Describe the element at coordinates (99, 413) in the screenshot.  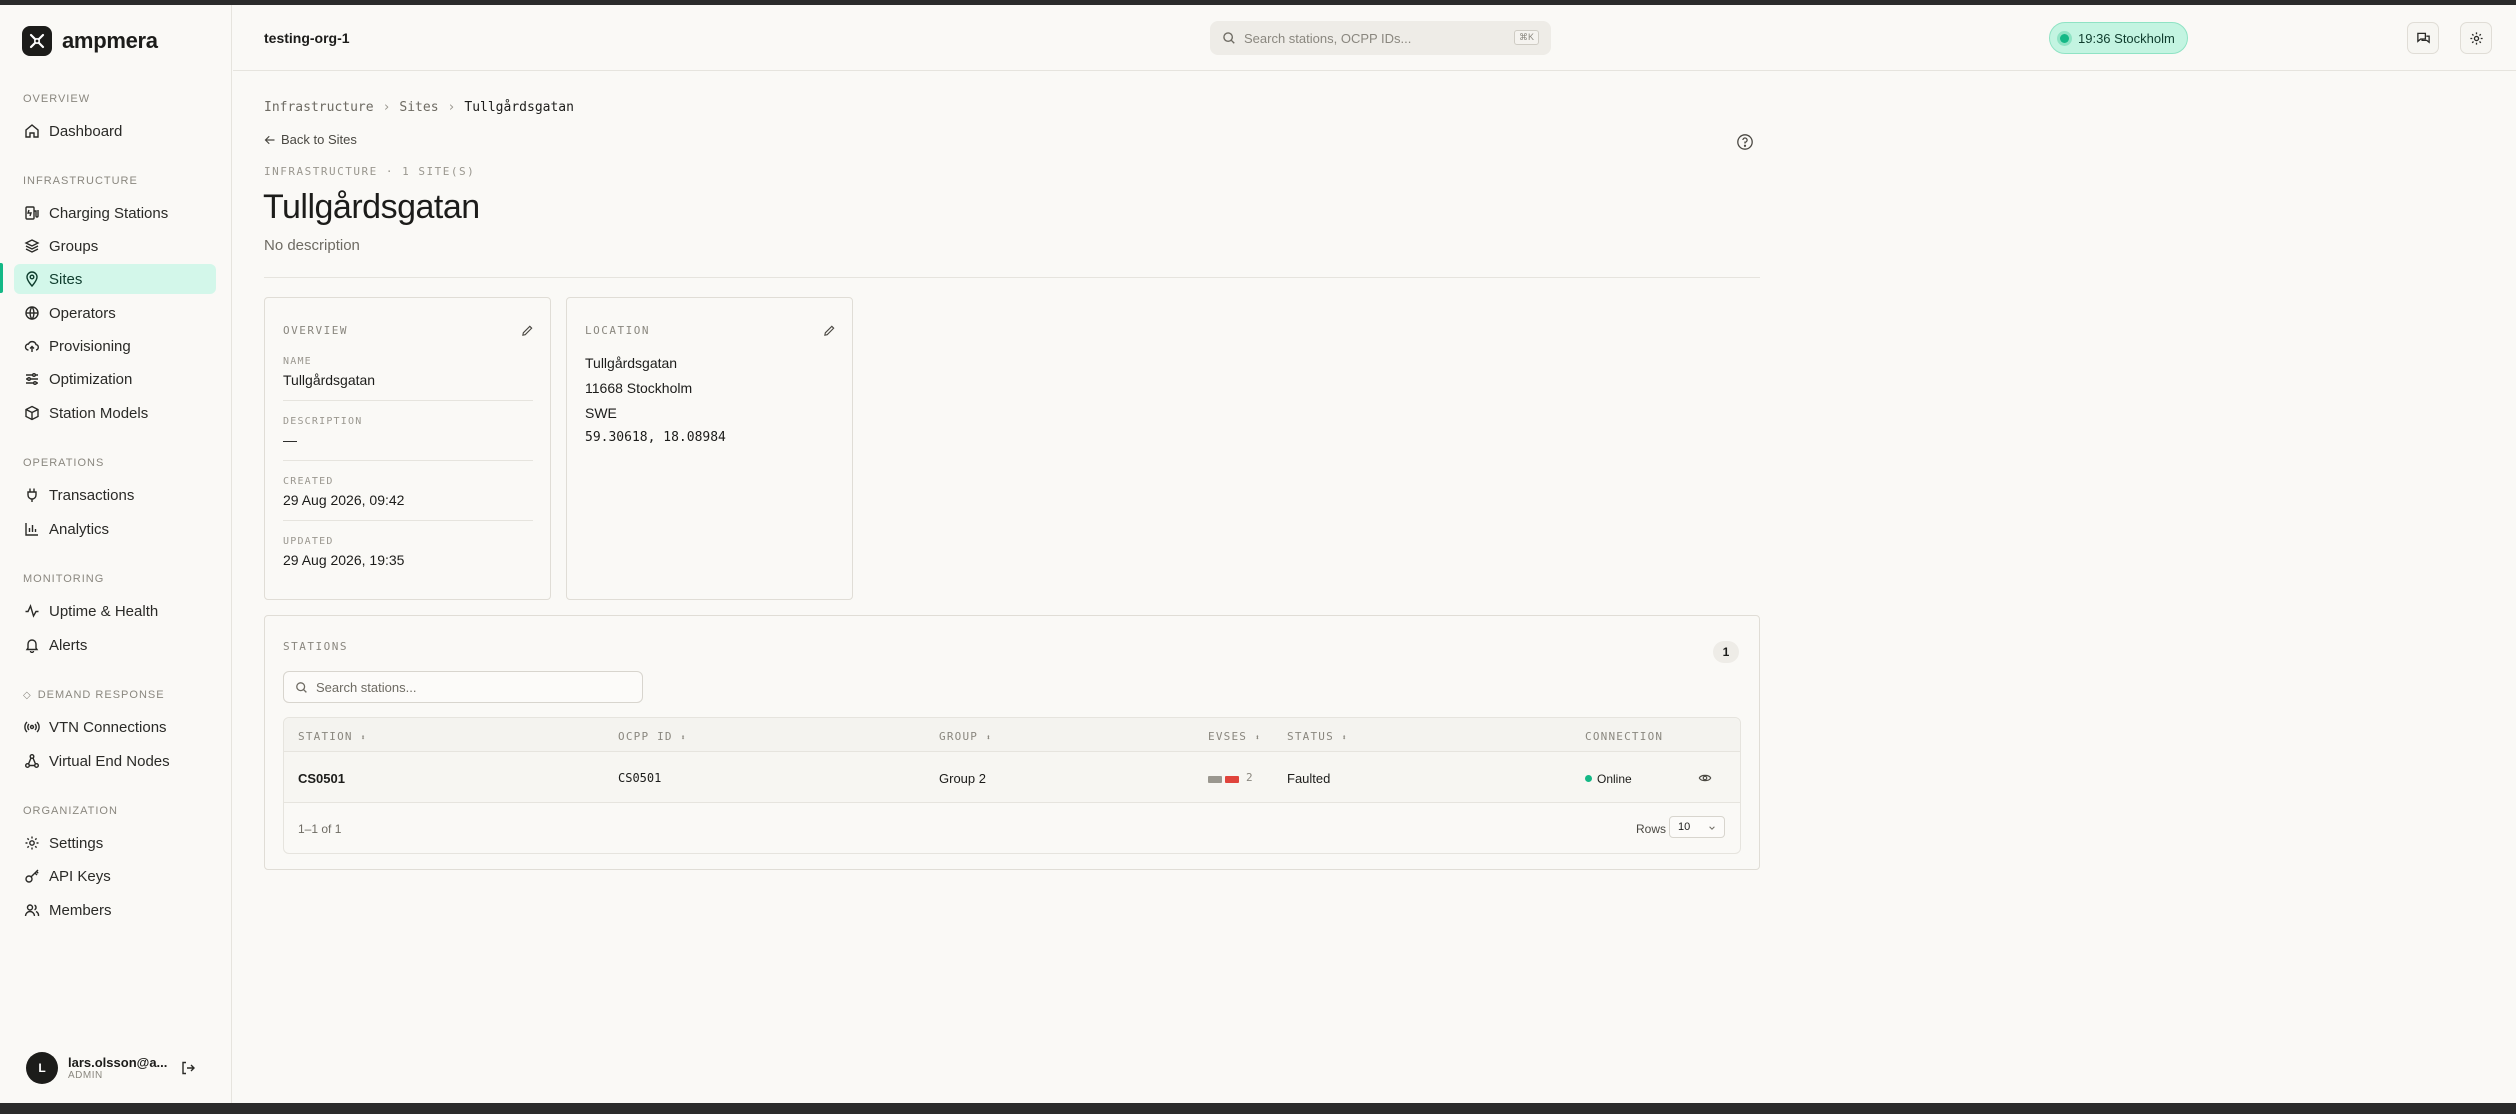
I see `sidebar-item-label: Station Models` at that location.